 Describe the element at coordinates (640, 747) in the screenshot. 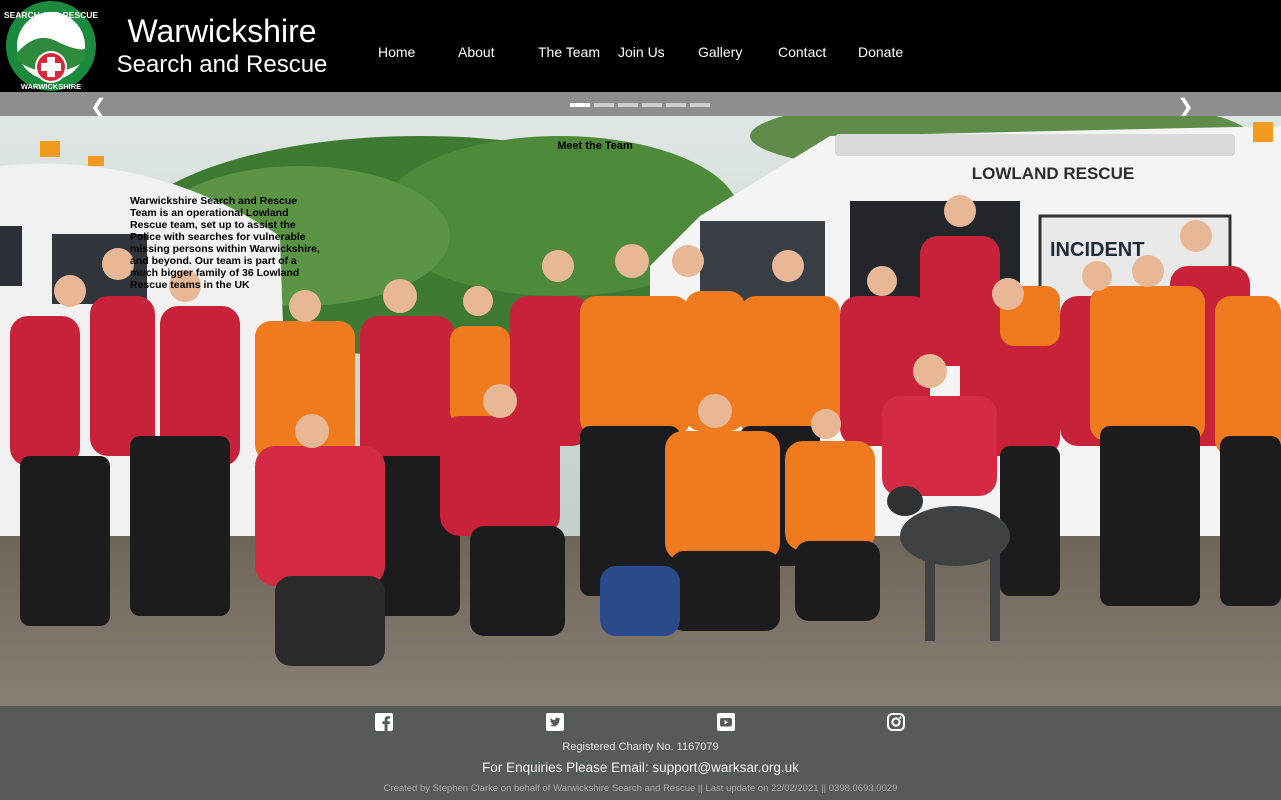

I see `charity-number: Registered Charity No. 1167079` at that location.